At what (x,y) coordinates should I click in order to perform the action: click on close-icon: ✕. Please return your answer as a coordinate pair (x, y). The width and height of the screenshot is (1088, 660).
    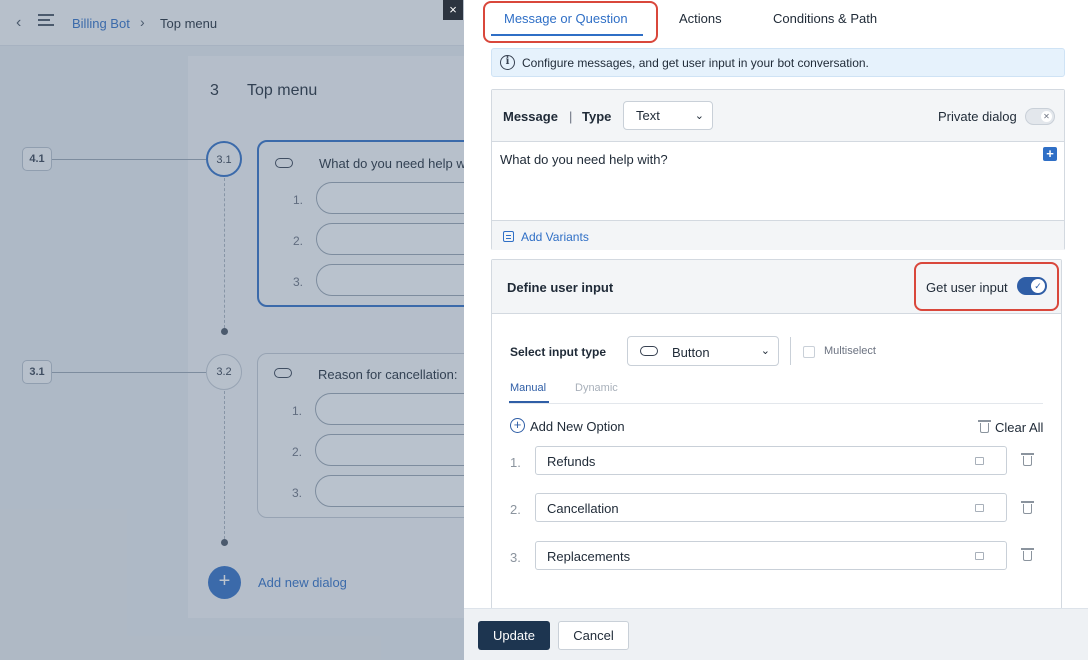
    Looking at the image, I should click on (1046, 116).